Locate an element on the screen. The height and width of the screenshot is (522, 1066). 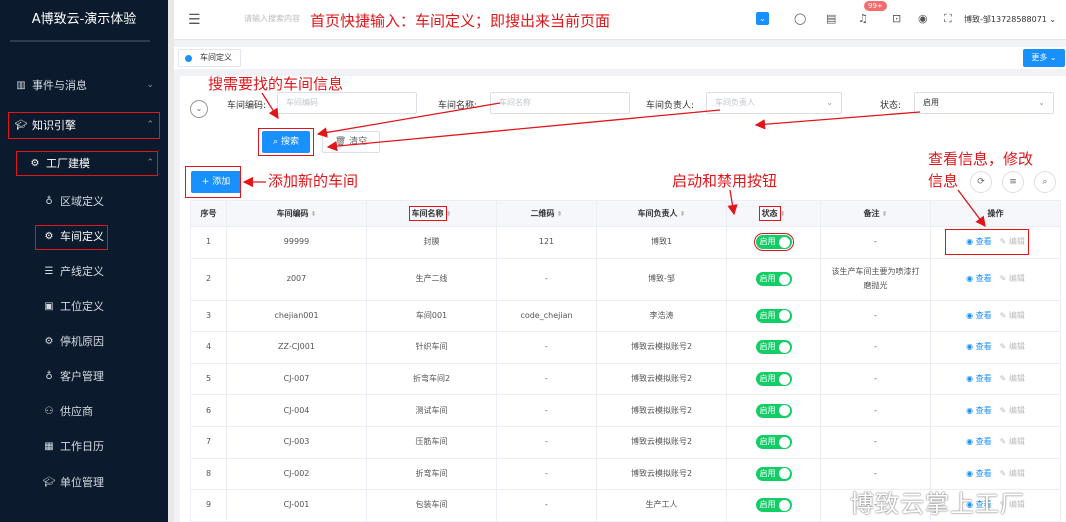
sidebar-item-label: 单位管理 is located at coordinates (82, 482).